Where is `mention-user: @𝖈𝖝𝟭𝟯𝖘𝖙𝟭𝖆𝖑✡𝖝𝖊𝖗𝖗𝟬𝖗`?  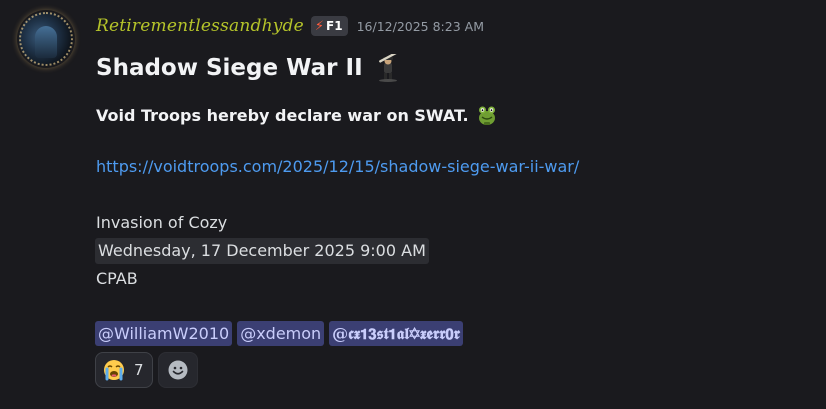 mention-user: @𝖈𝖝𝟭𝟯𝖘𝖙𝟭𝖆𝖑✡𝖝𝖊𝖗𝖗𝟬𝖗 is located at coordinates (396, 333).